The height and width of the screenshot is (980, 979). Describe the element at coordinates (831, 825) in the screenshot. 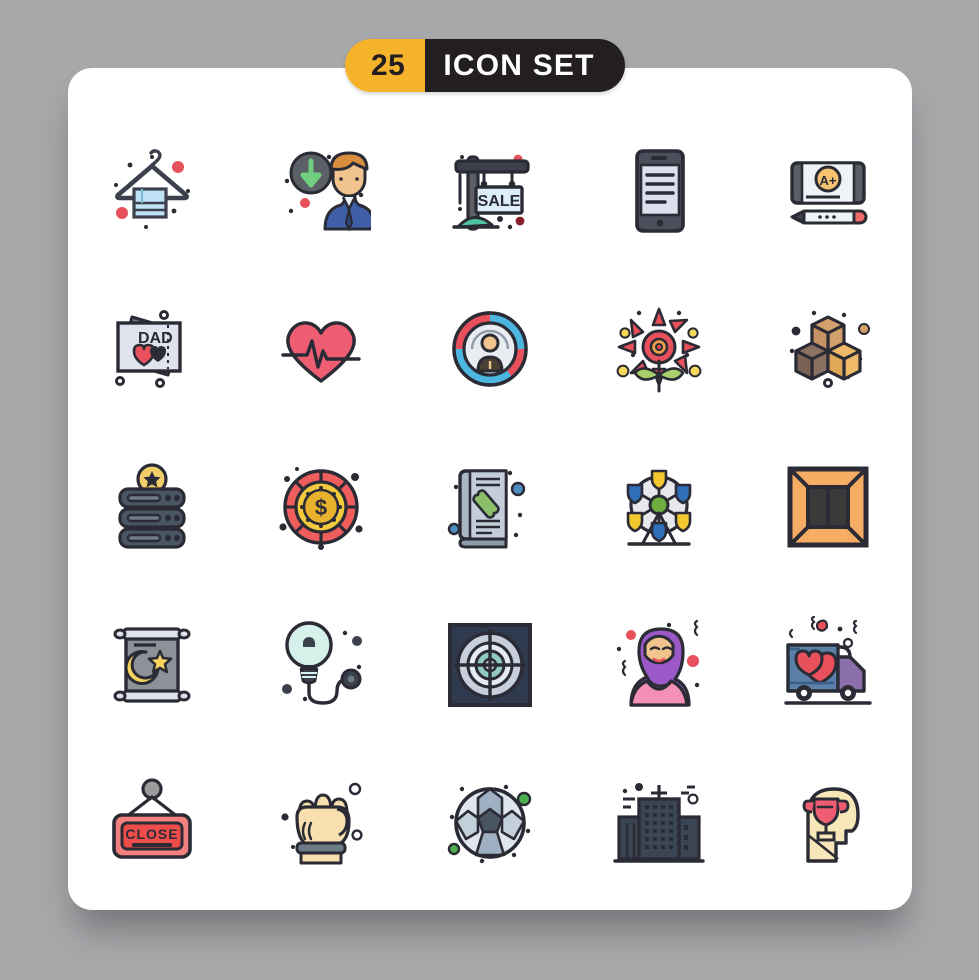

I see `head-trophy-icon` at that location.